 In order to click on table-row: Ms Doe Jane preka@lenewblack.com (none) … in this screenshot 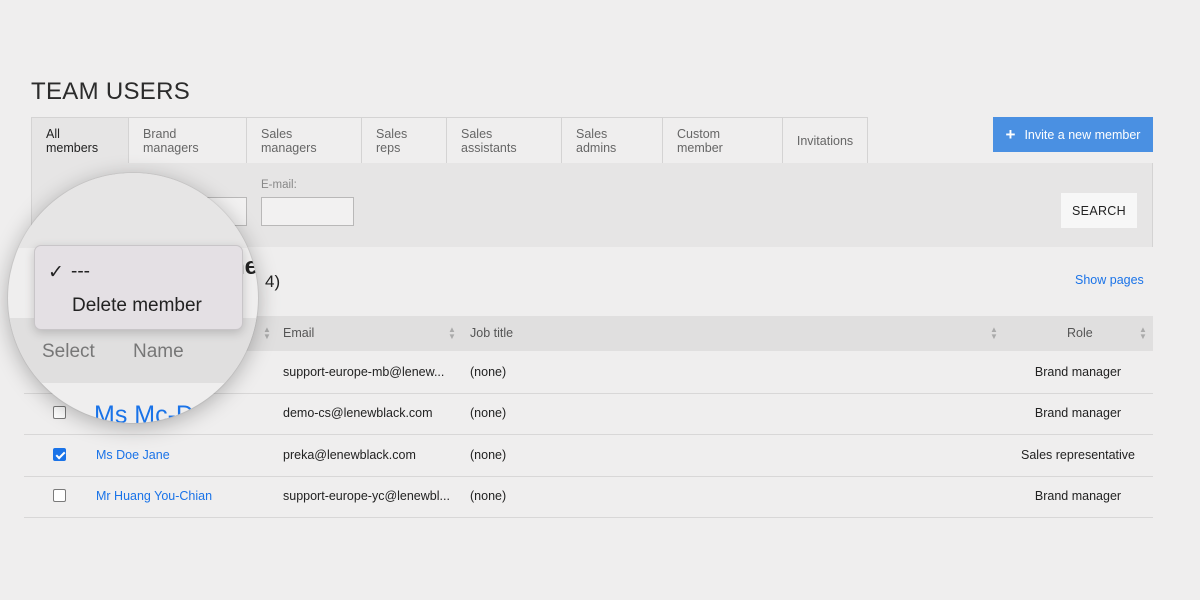, I will do `click(588, 456)`.